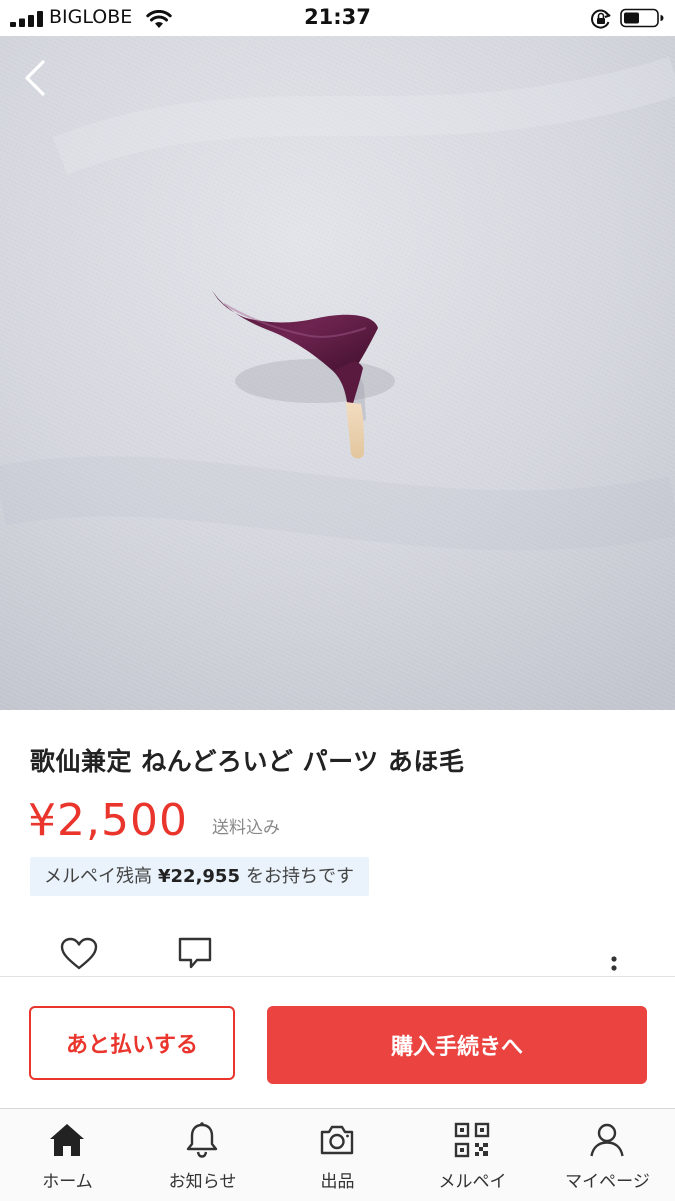  What do you see at coordinates (457, 1045) in the screenshot?
I see `purchase-button: 購入手続きへ` at bounding box center [457, 1045].